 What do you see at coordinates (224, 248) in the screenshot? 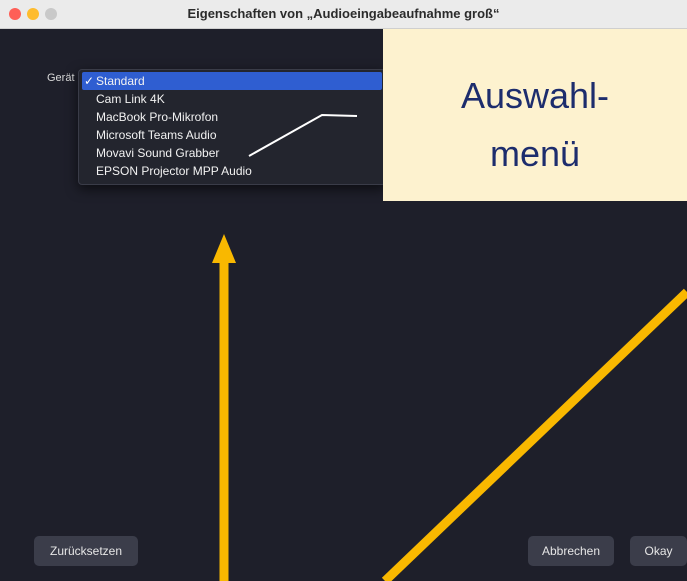
I see `up-arrow-head` at bounding box center [224, 248].